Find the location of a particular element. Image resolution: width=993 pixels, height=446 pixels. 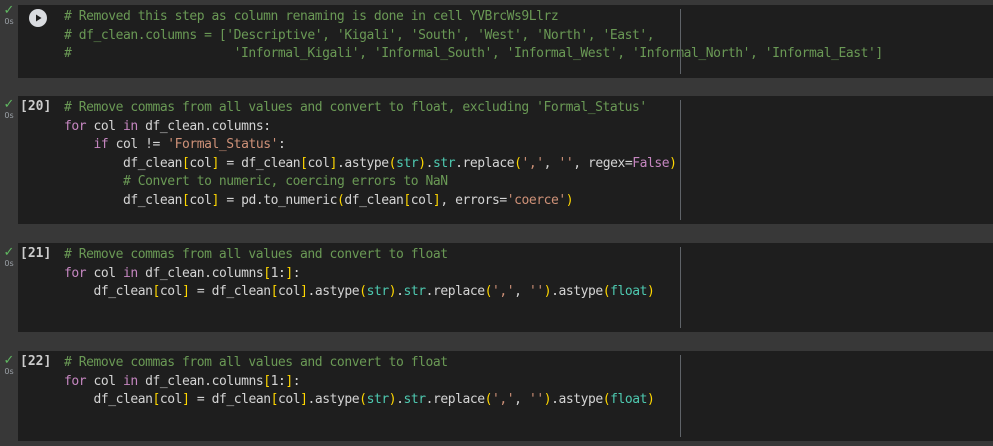

execution-count: [21] is located at coordinates (36, 253).